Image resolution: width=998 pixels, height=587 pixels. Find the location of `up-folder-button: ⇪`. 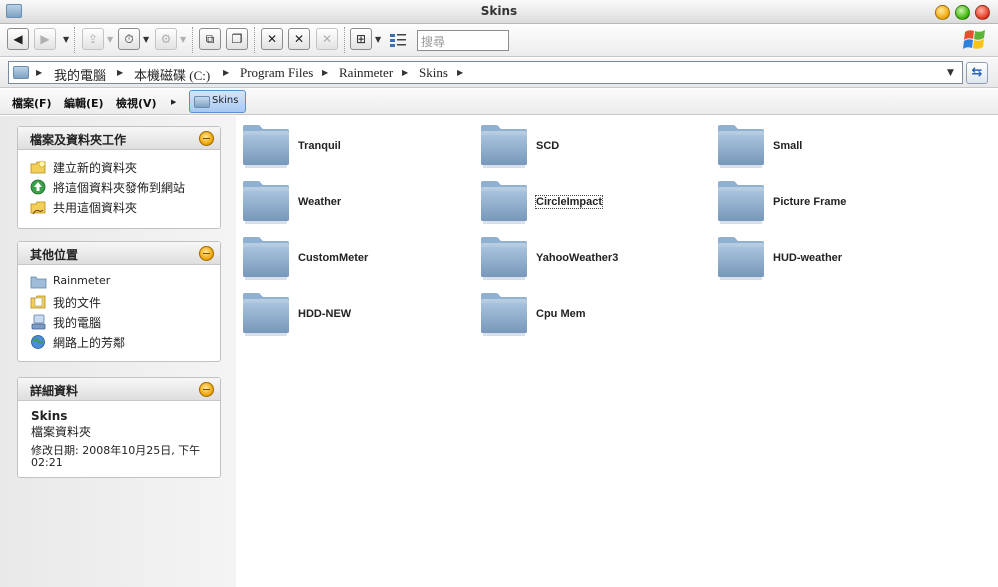

up-folder-button: ⇪ is located at coordinates (93, 39).